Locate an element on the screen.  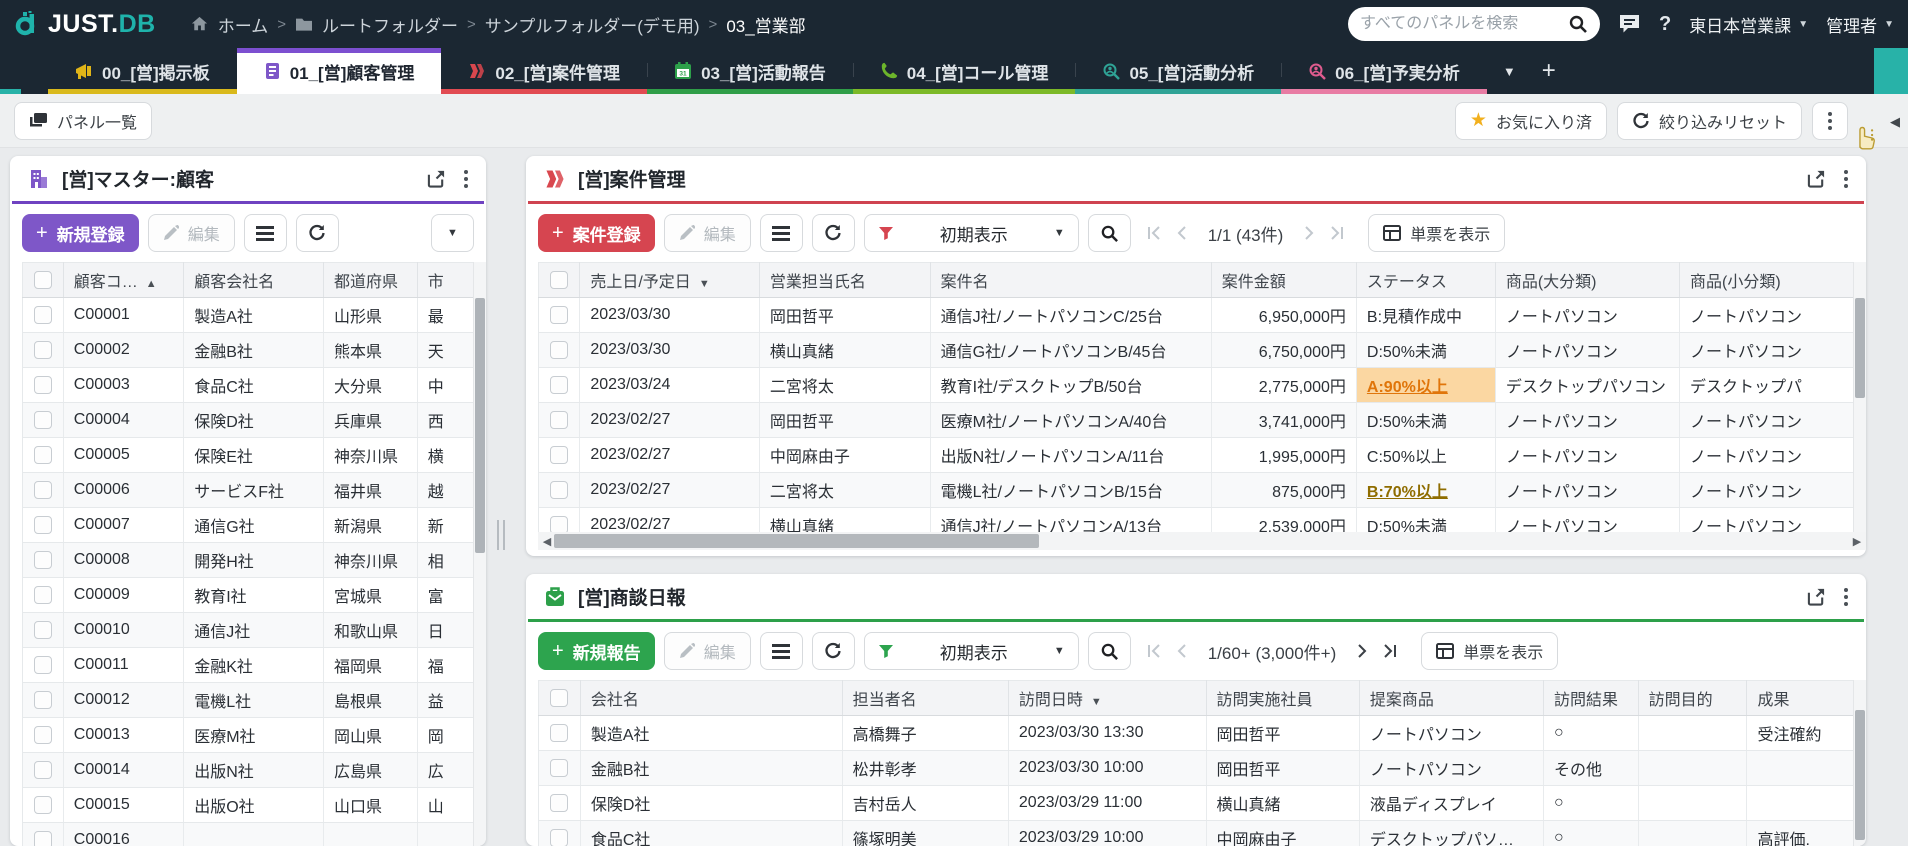
column-header-company: 顧客会社名 is located at coordinates (253, 280).